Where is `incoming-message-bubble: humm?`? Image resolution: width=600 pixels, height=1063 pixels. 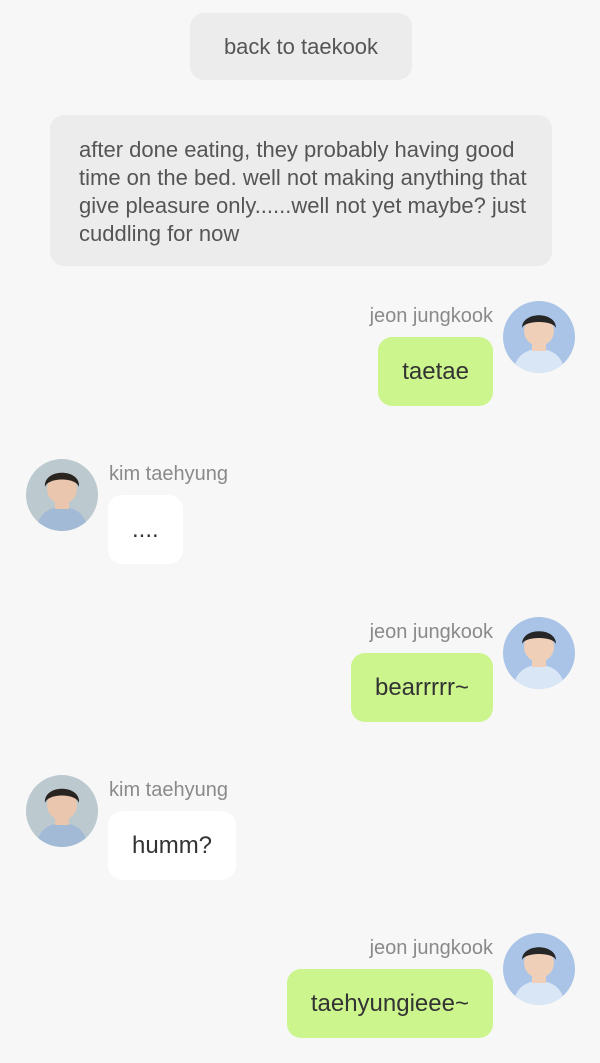
incoming-message-bubble: humm? is located at coordinates (172, 845).